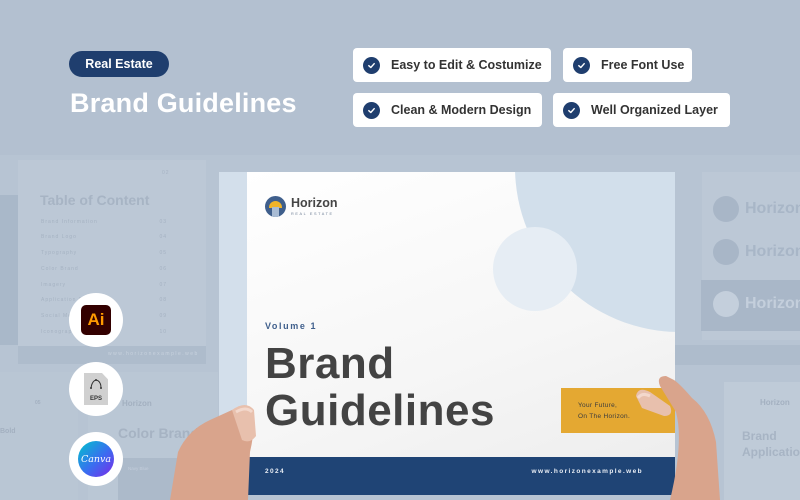 Image resolution: width=800 pixels, height=500 pixels. Describe the element at coordinates (380, 387) in the screenshot. I see `cover-title: Brand Guidelines` at that location.